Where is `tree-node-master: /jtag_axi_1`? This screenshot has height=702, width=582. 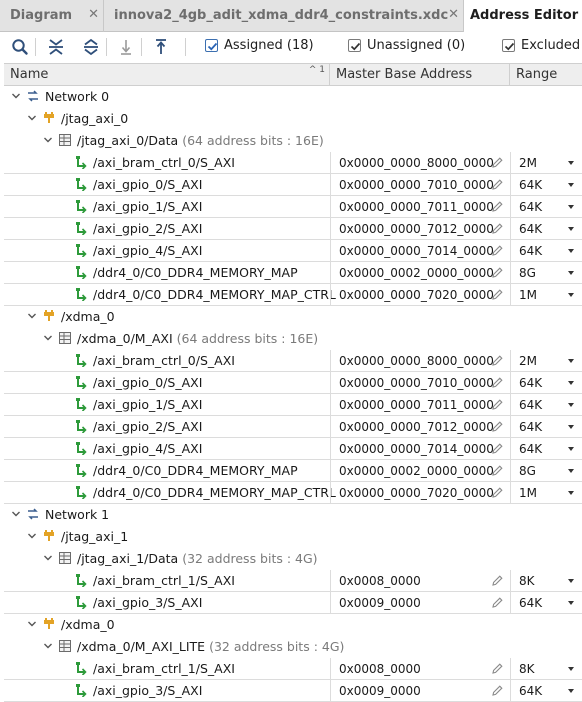
tree-node-master: /jtag_axi_1 is located at coordinates (293, 537).